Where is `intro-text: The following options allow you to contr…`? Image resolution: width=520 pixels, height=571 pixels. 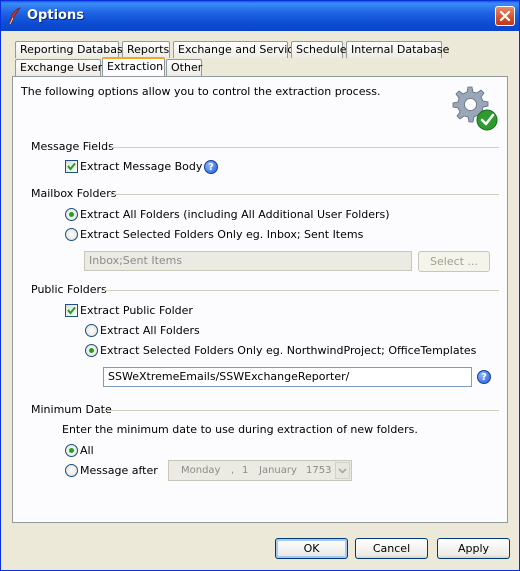
intro-text: The following options allow you to contr… is located at coordinates (201, 91).